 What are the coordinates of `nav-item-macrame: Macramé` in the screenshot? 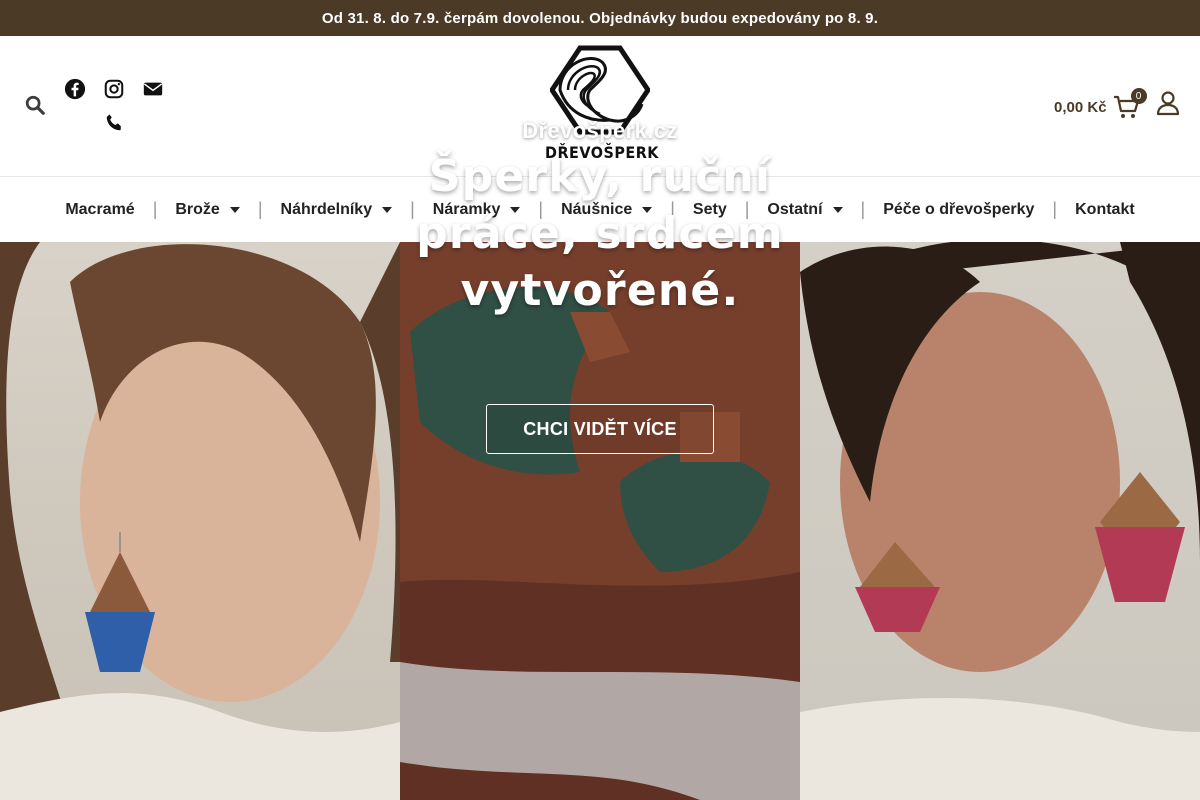 It's located at (99, 210).